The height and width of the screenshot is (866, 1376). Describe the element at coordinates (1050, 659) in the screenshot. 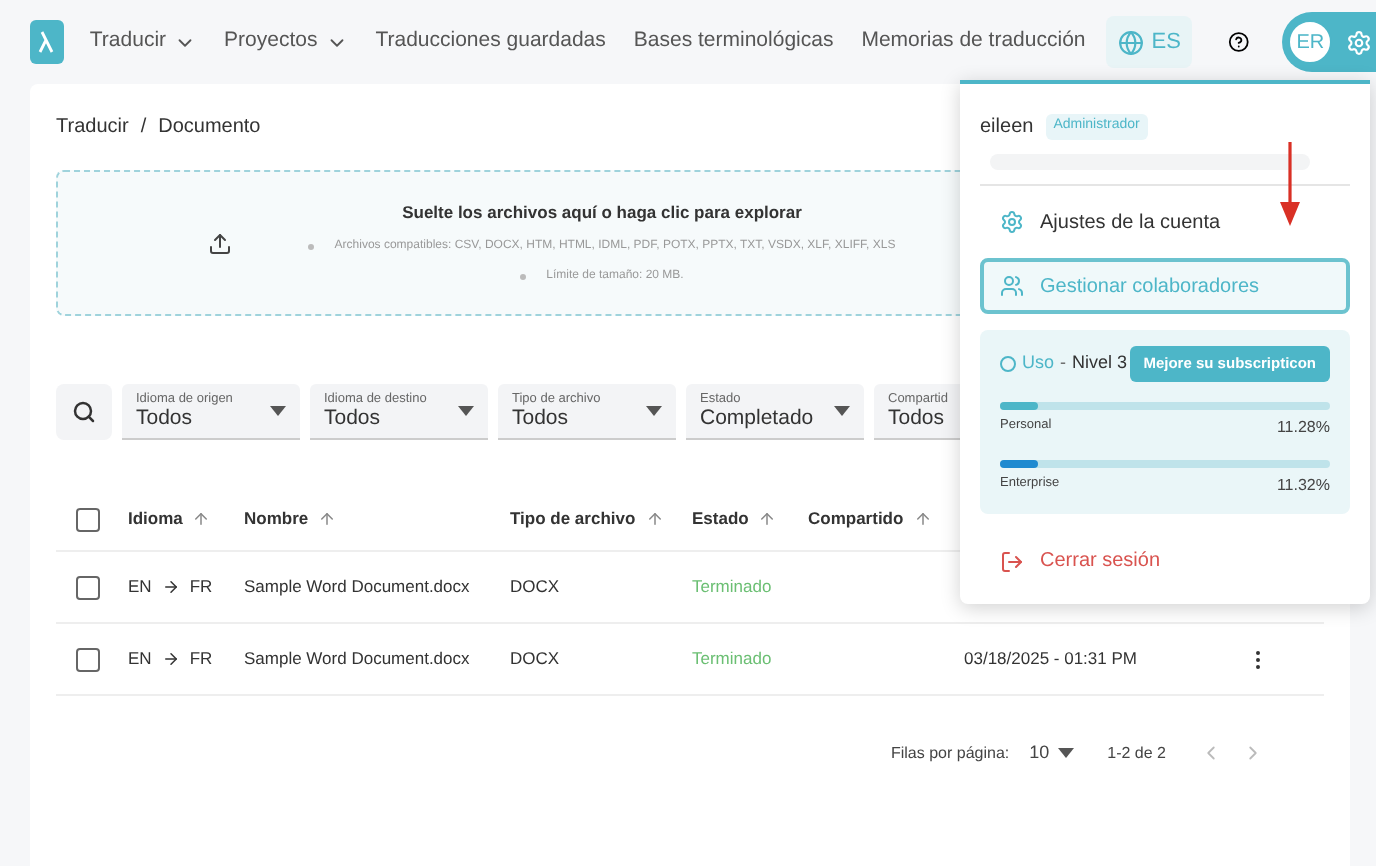

I see `shared-date: 03/18/2025 - 01:31 PM` at that location.